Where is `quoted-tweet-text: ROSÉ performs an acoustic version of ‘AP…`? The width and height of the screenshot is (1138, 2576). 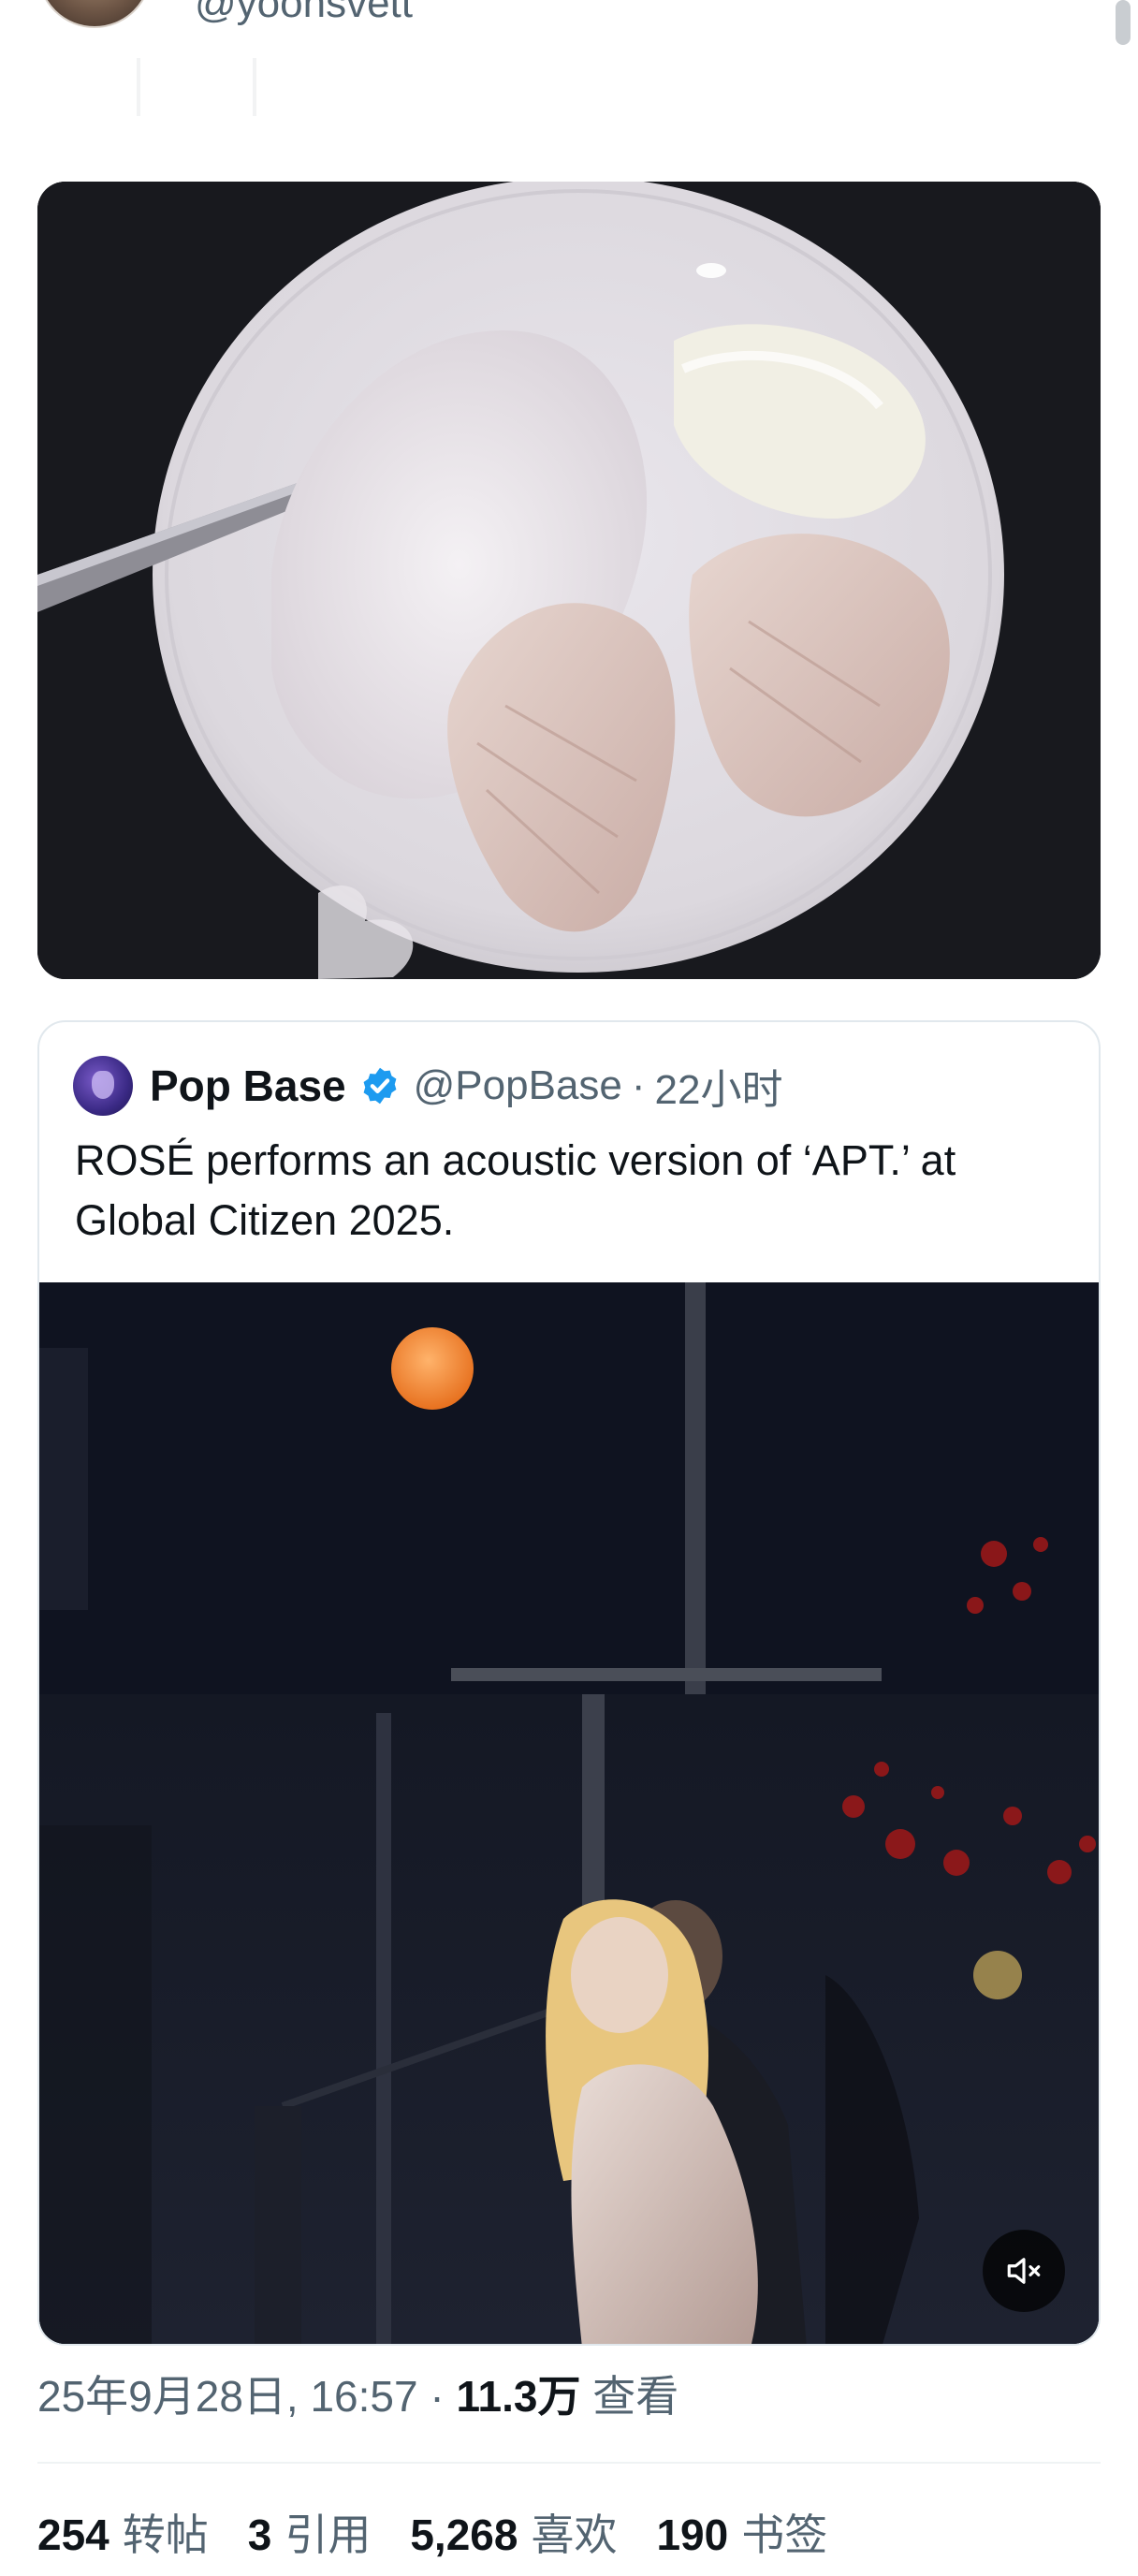 quoted-tweet-text: ROSÉ performs an acoustic version of ‘AP… is located at coordinates (515, 1190).